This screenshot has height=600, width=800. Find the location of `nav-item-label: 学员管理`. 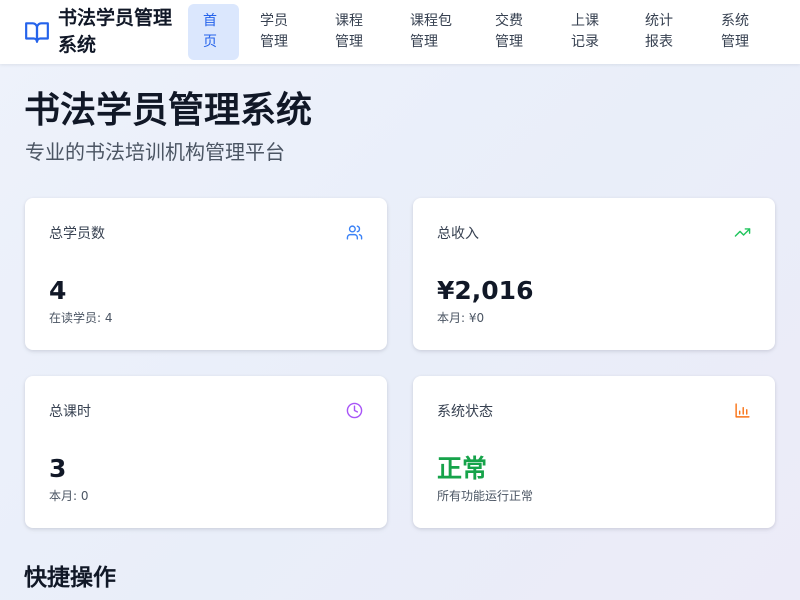

nav-item-label: 学员管理 is located at coordinates (274, 31).